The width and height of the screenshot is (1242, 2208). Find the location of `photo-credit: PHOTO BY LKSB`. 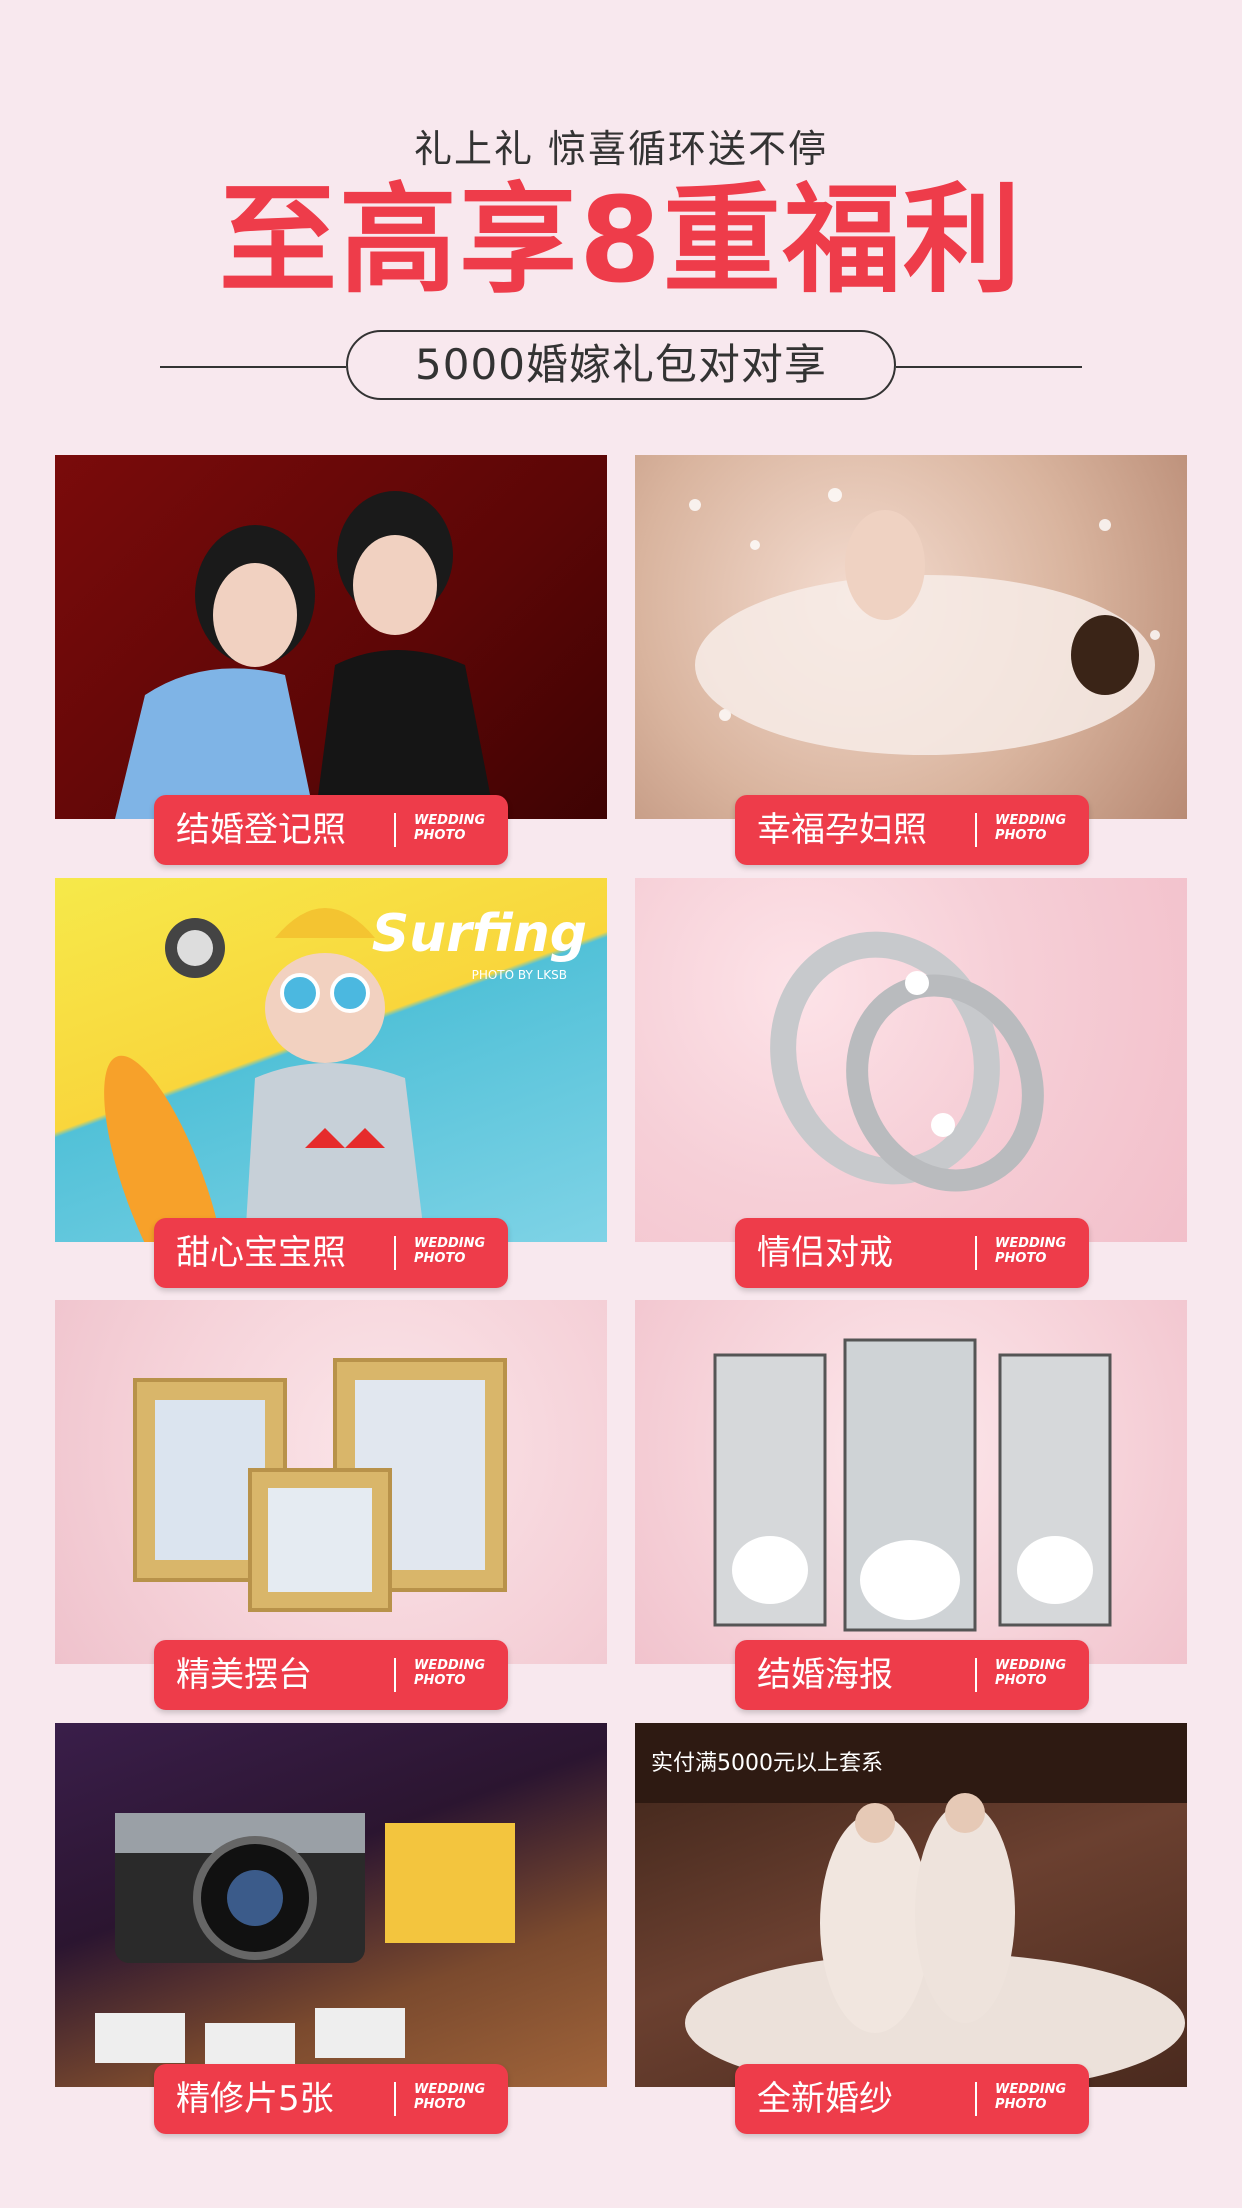

photo-credit: PHOTO BY LKSB is located at coordinates (519, 975).